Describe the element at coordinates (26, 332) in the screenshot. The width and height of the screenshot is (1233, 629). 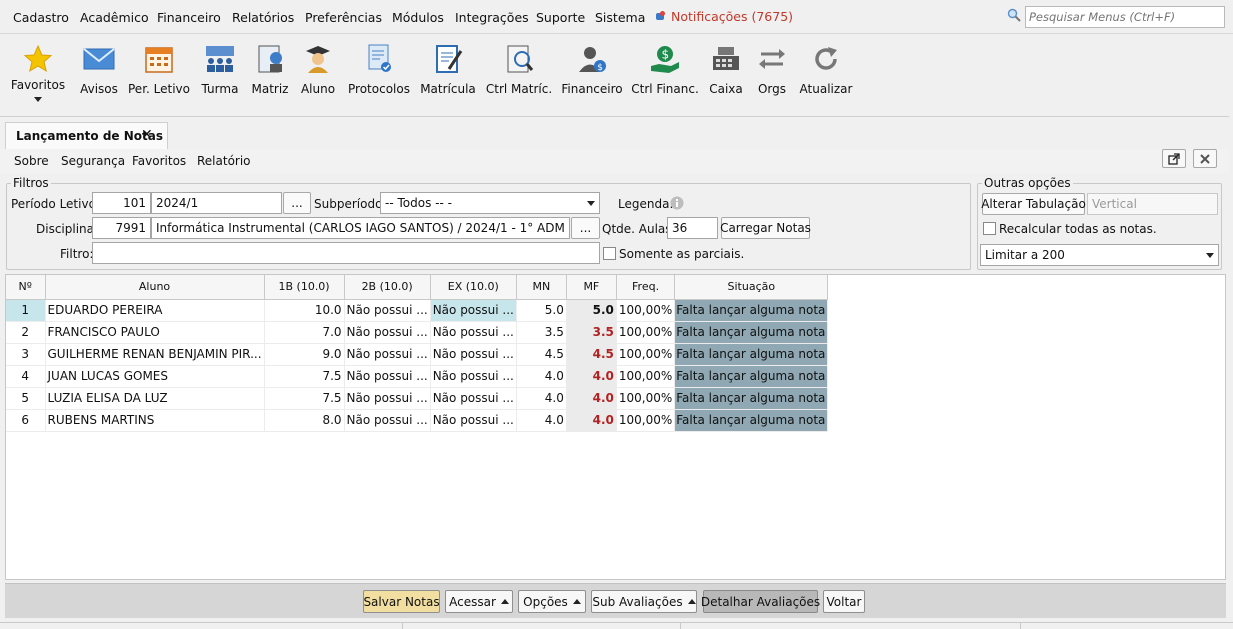
I see `cell-num: 2` at that location.